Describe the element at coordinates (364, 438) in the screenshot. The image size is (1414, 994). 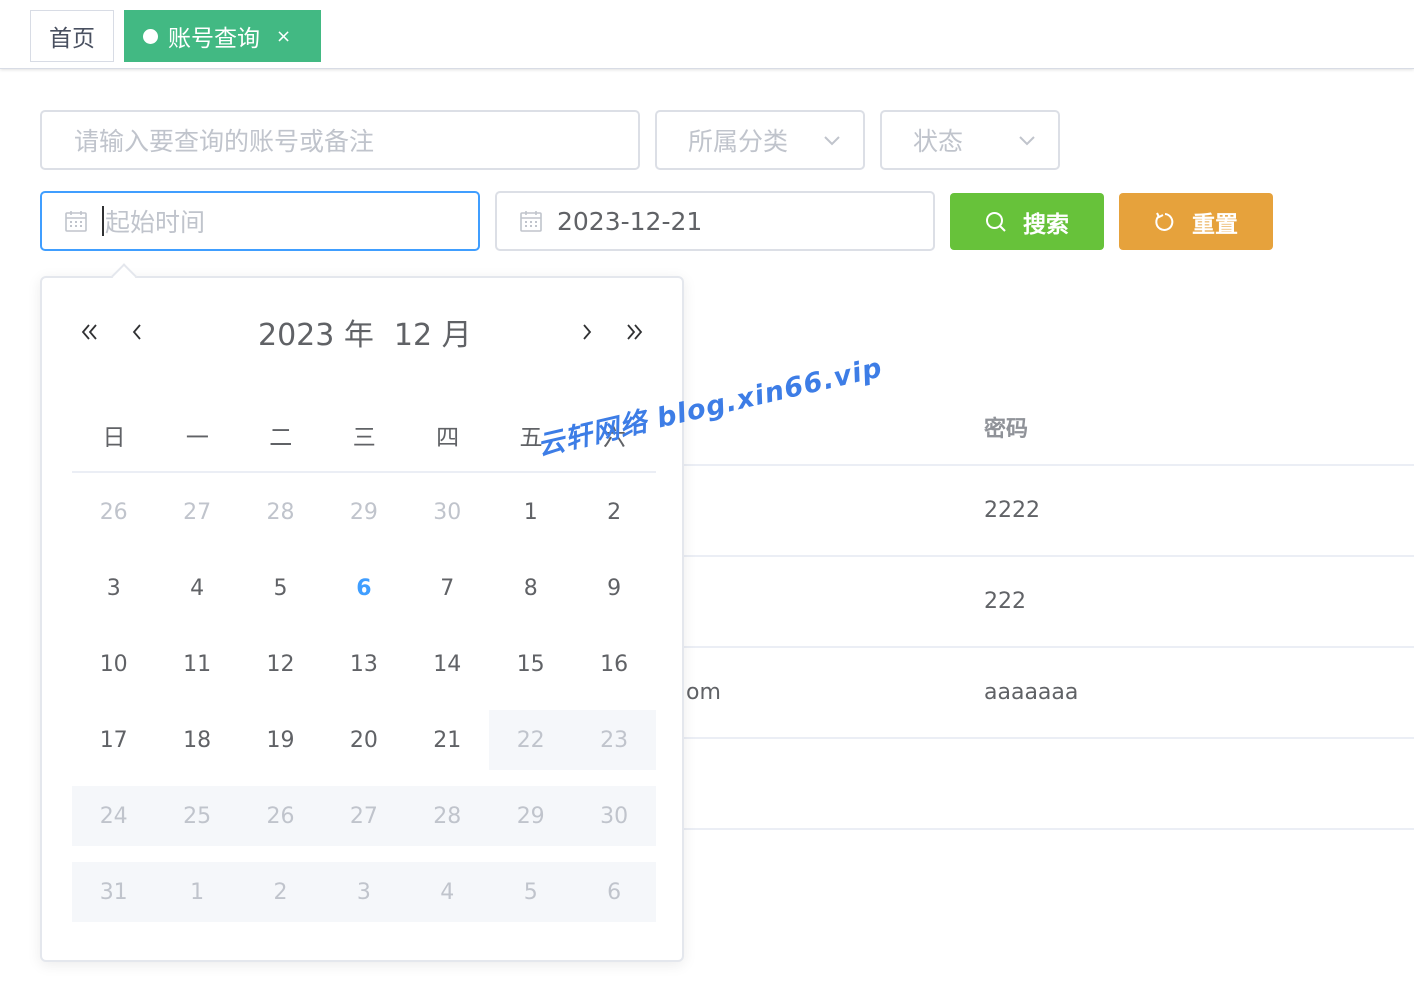
I see `weekday-label: 三` at that location.